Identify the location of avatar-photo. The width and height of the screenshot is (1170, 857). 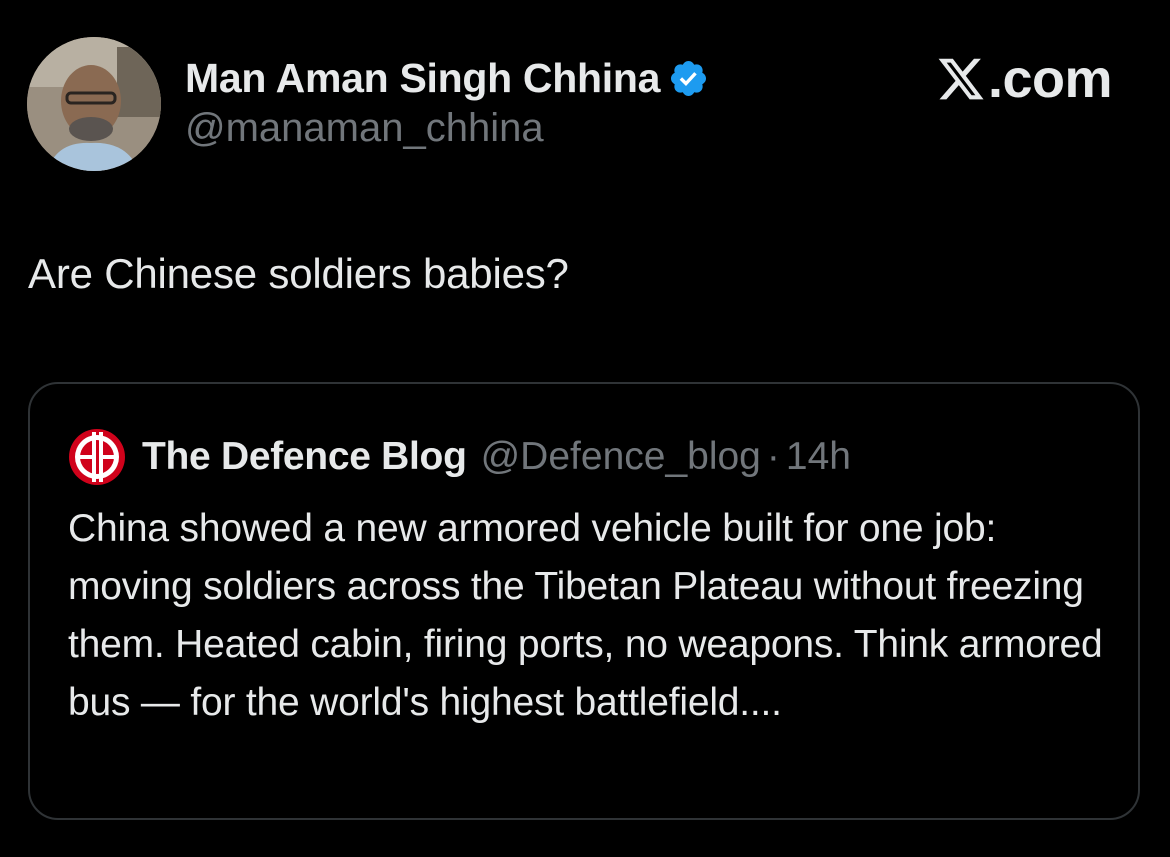
(94, 104).